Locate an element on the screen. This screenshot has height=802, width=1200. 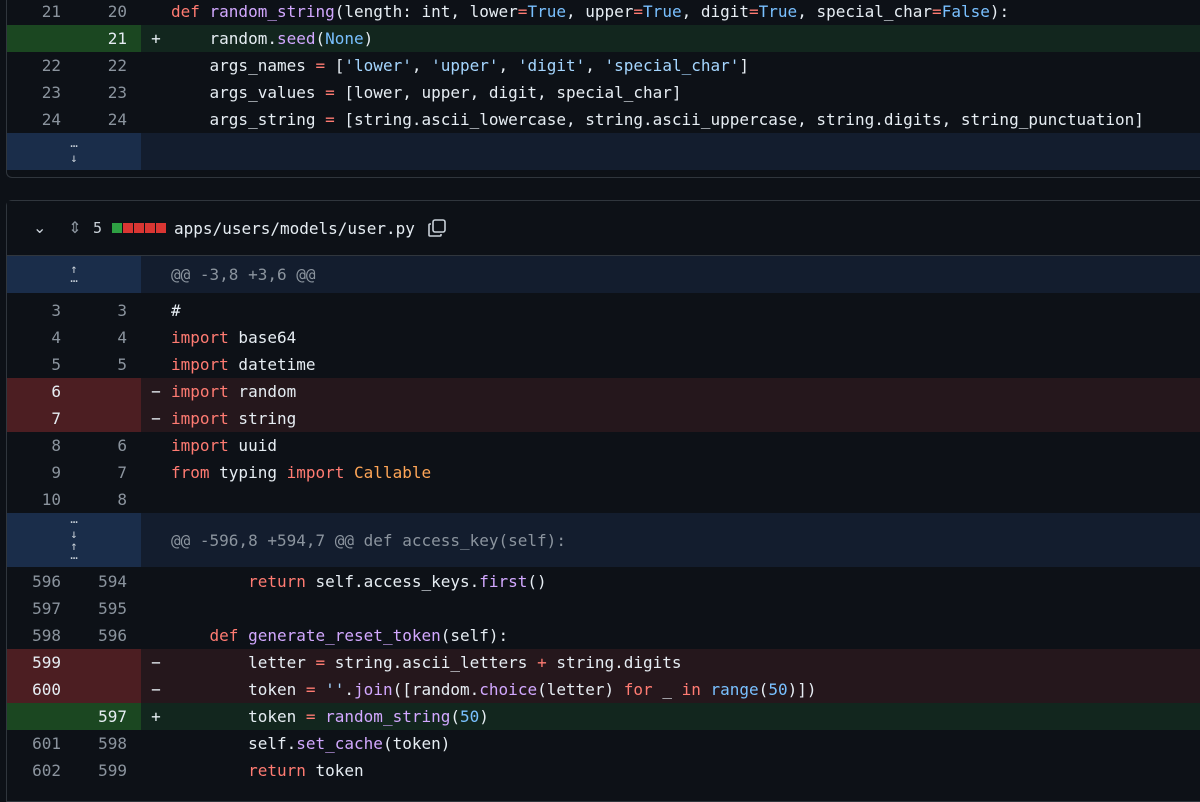
old-line-number: 21 is located at coordinates (39, 12).